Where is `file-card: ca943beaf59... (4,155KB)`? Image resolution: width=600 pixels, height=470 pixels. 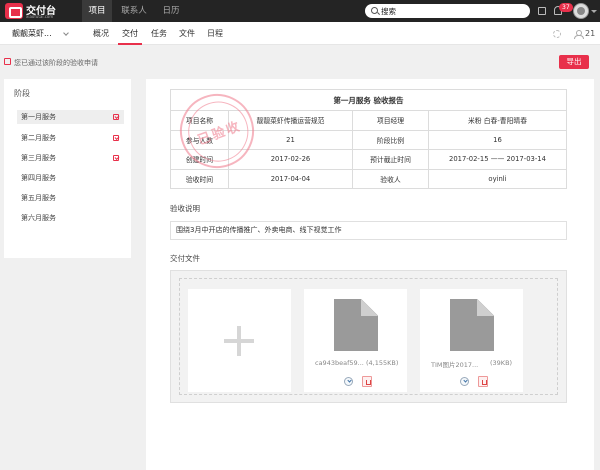 file-card: ca943beaf59... (4,155KB) is located at coordinates (355, 340).